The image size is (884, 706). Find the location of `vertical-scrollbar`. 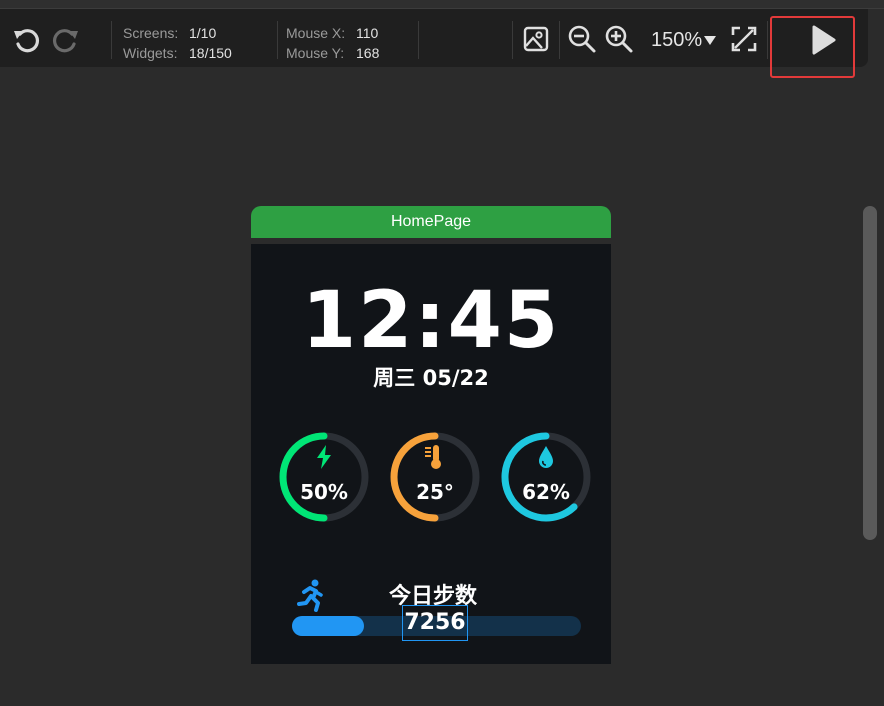

vertical-scrollbar is located at coordinates (870, 373).